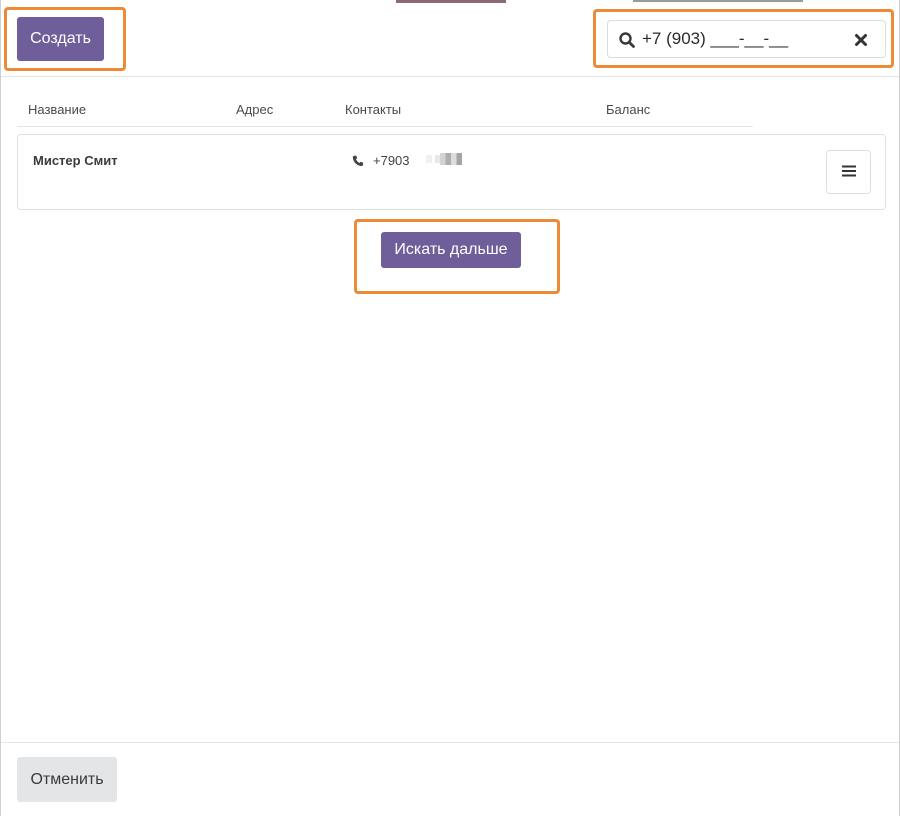 Image resolution: width=900 pixels, height=816 pixels. I want to click on create-button: Создать, so click(60, 39).